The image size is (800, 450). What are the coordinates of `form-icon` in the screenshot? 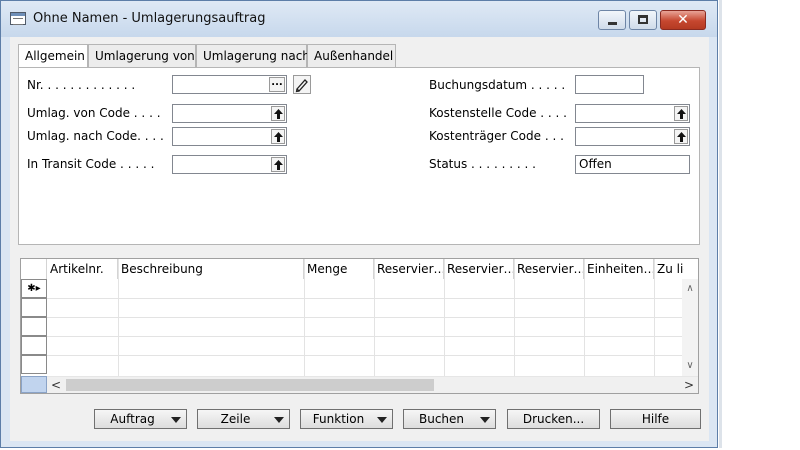 It's located at (18, 18).